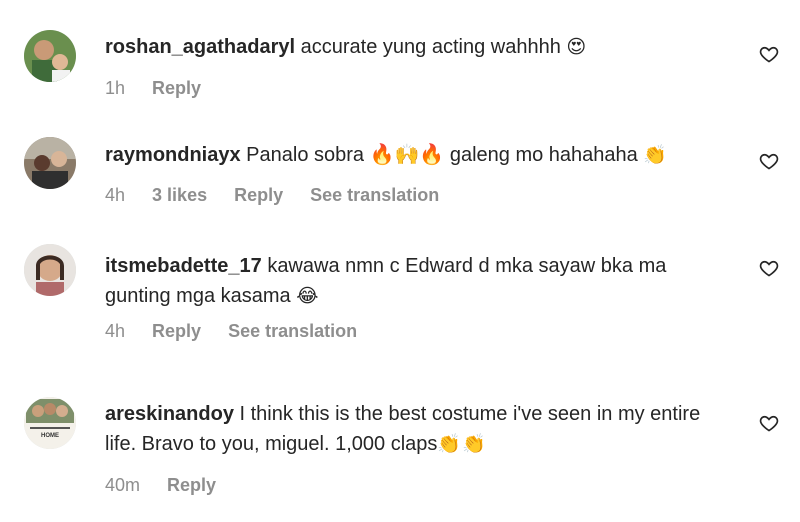 This screenshot has height=522, width=800. What do you see at coordinates (169, 414) in the screenshot?
I see `comment-username: areskinandoy` at bounding box center [169, 414].